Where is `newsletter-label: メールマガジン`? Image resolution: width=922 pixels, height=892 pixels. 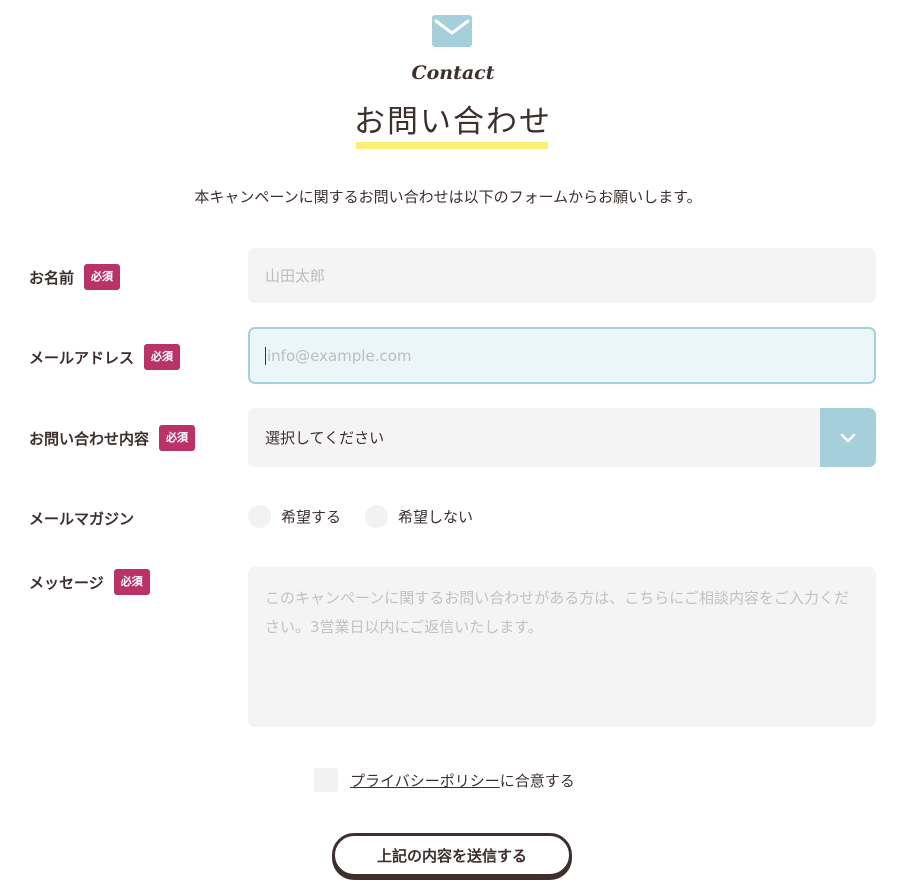
newsletter-label: メールマガジン is located at coordinates (81, 518).